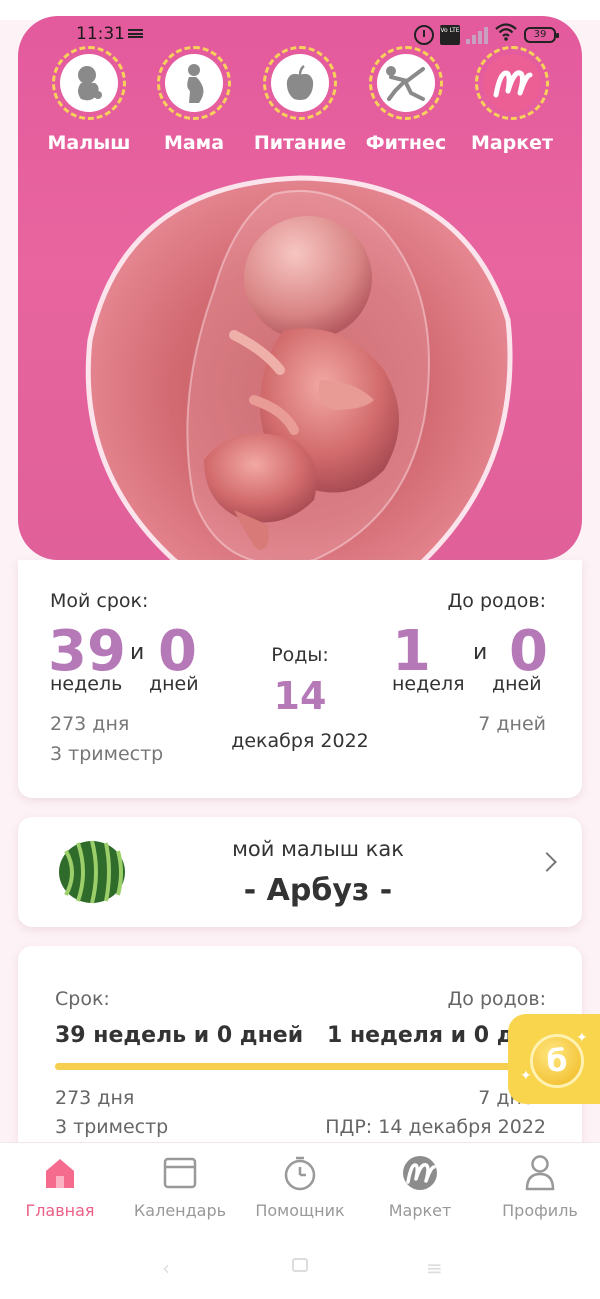 This screenshot has width=600, height=1299. I want to click on status-time: 11:31, so click(100, 34).